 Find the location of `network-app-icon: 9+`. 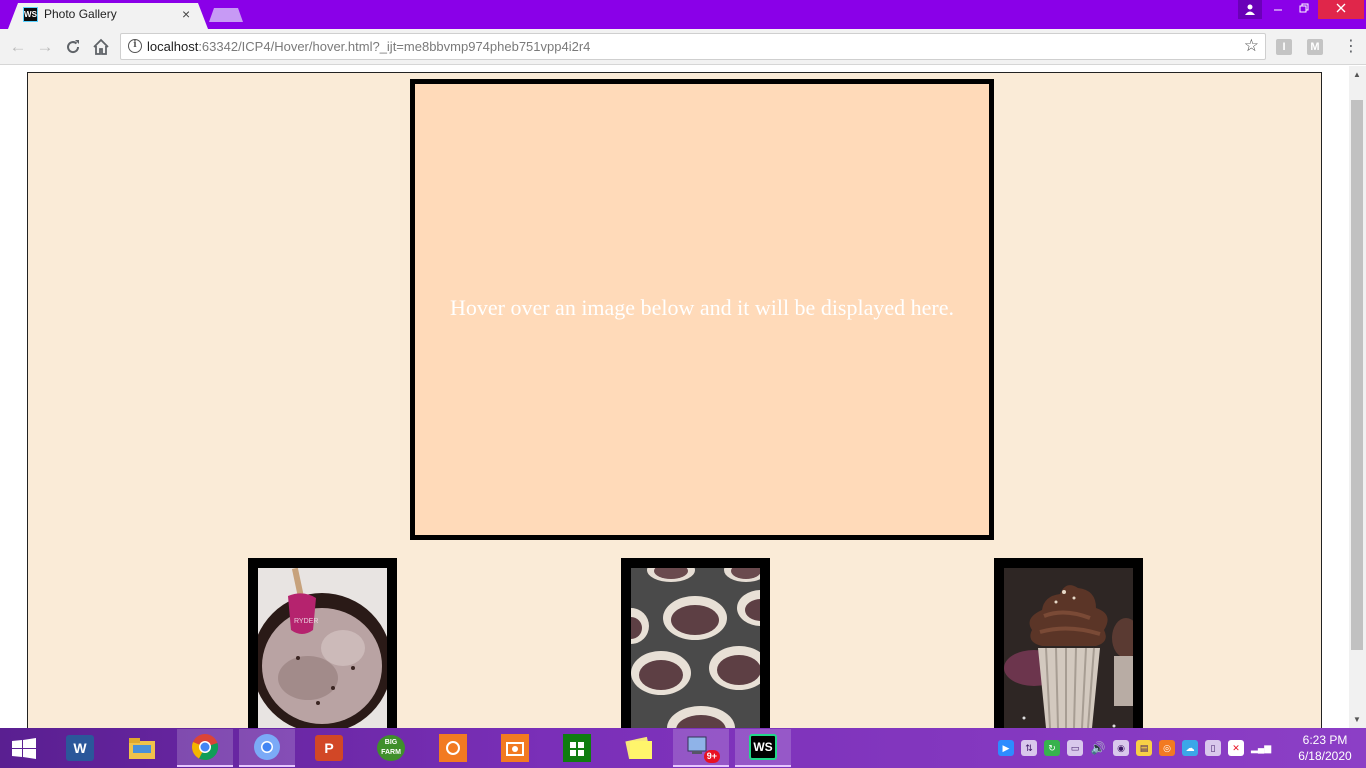

network-app-icon: 9+ is located at coordinates (703, 748).